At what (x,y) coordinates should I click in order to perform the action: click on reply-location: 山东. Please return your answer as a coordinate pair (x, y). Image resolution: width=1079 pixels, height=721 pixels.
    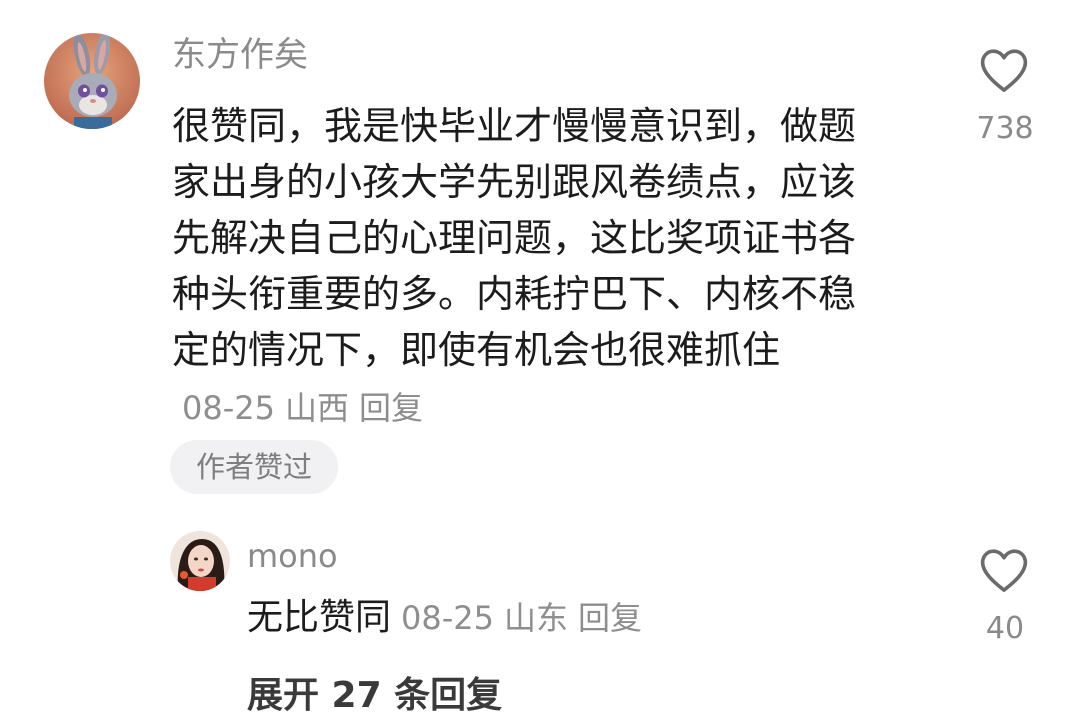
    Looking at the image, I should click on (536, 618).